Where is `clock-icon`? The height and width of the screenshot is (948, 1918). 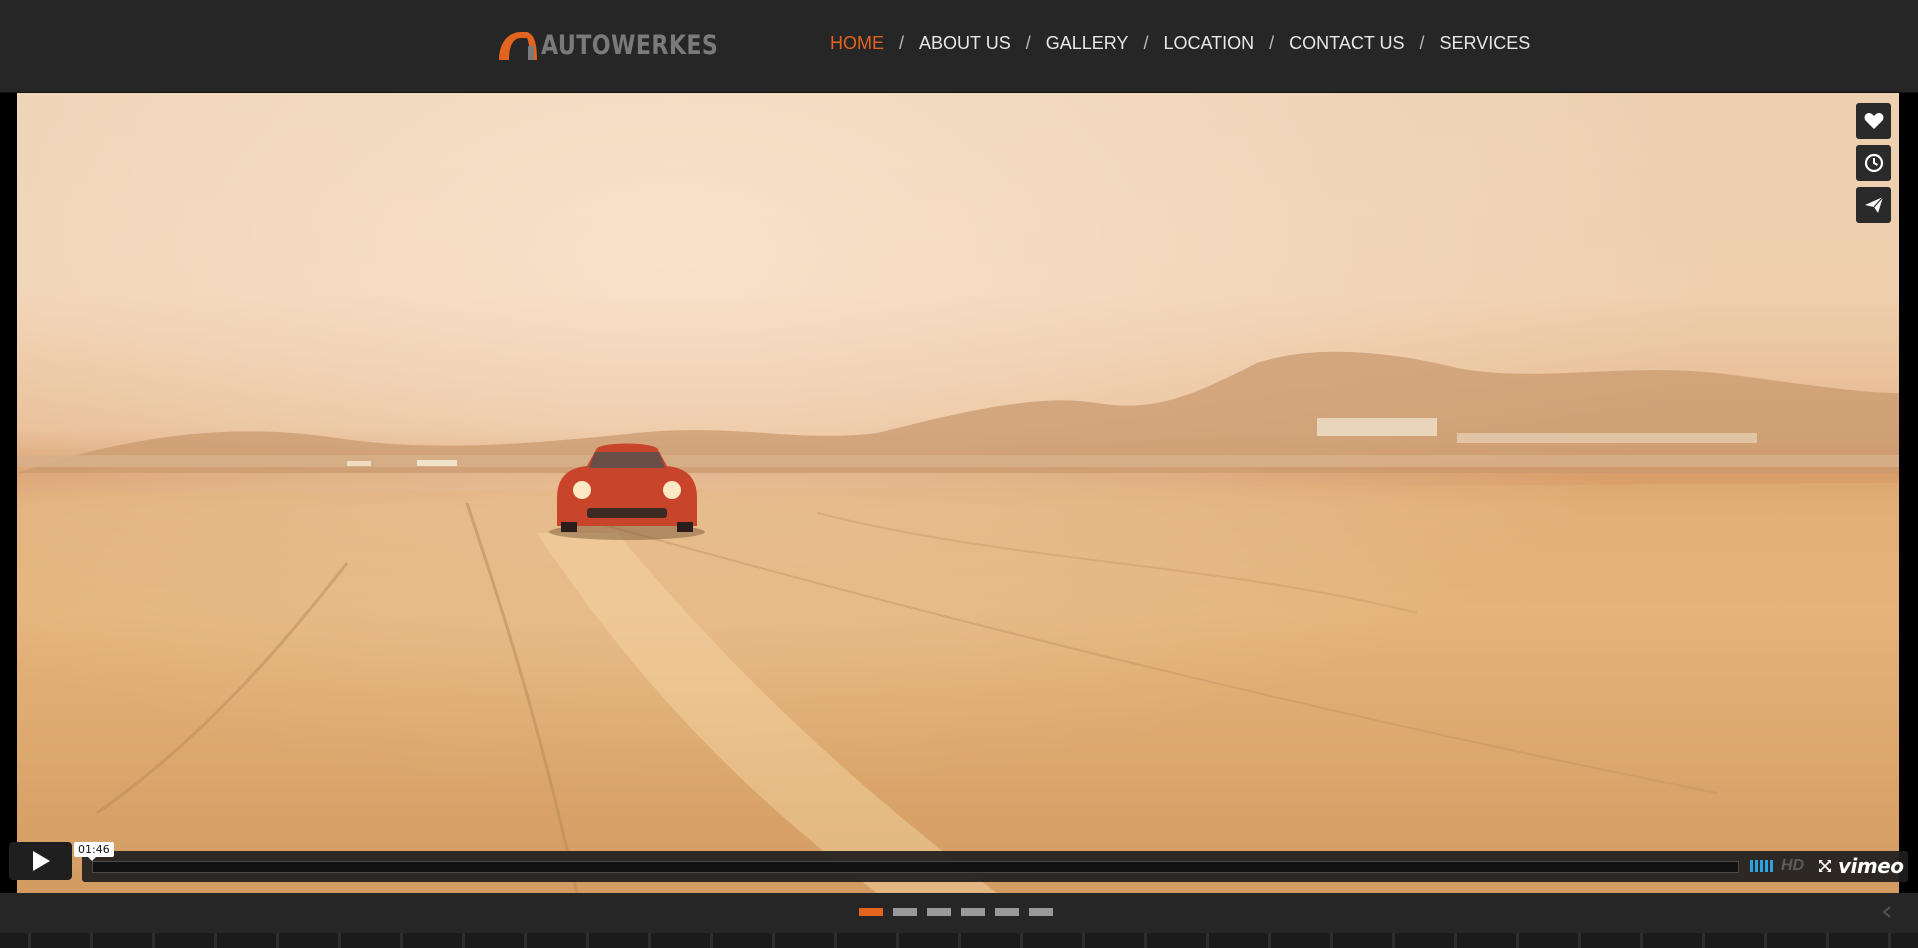
clock-icon is located at coordinates (1873, 163).